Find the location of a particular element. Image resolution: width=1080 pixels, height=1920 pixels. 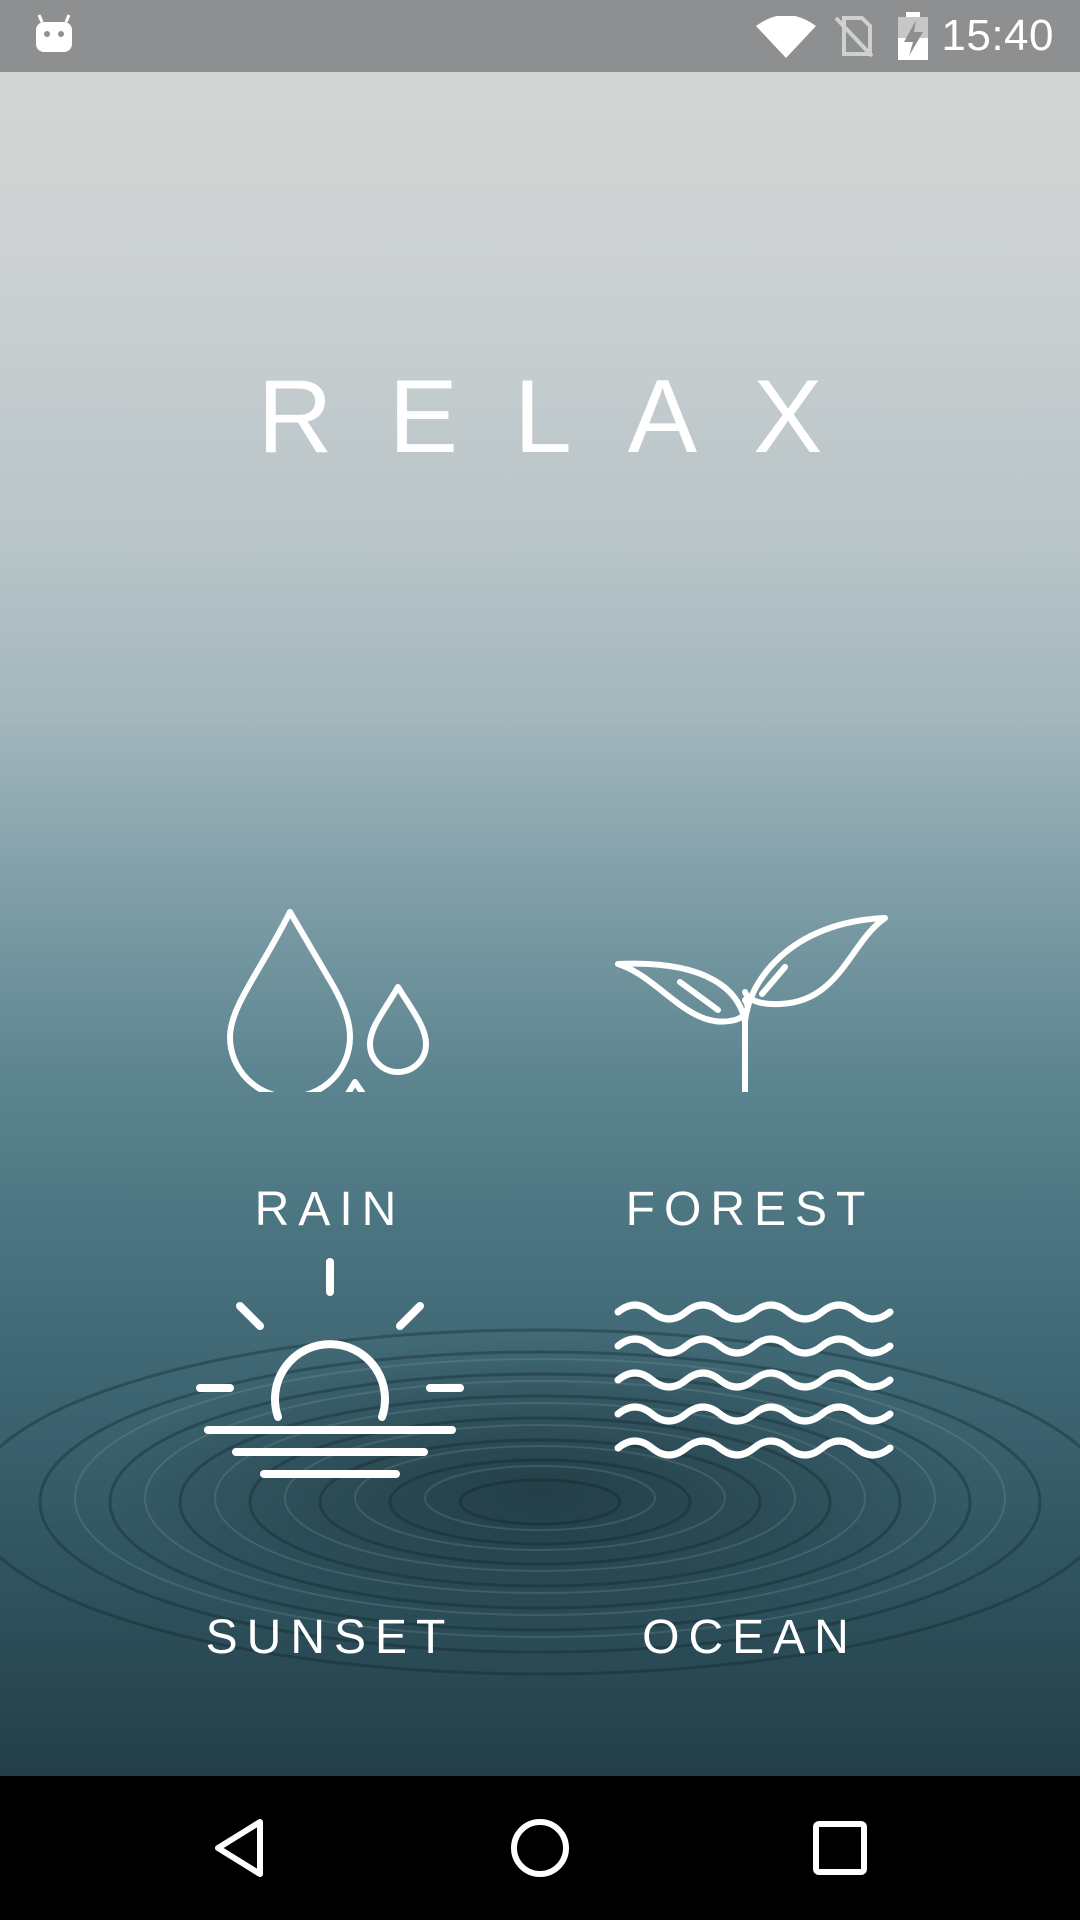

tile-forest: FOREST is located at coordinates (750, 1042).